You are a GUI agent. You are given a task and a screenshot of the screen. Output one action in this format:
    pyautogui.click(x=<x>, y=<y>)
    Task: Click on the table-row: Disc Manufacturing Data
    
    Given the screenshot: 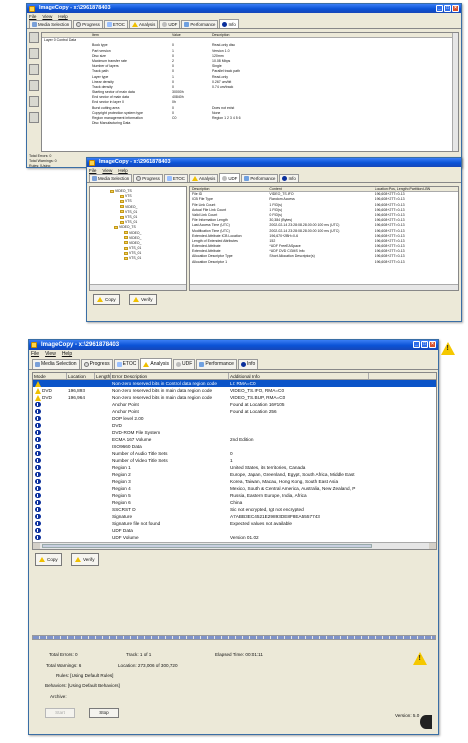 What is the action you would take?
    pyautogui.click(x=250, y=123)
    